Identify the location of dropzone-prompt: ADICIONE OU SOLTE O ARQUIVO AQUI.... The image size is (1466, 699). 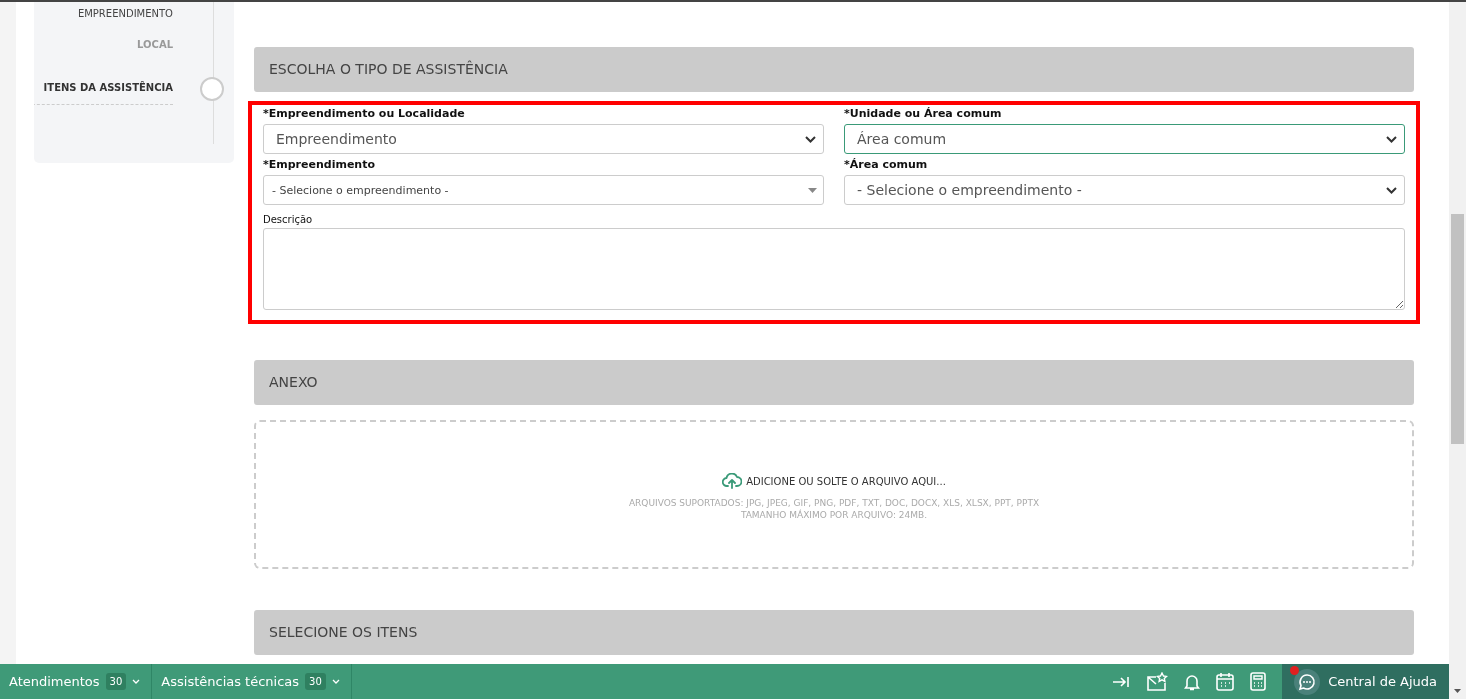
(846, 481).